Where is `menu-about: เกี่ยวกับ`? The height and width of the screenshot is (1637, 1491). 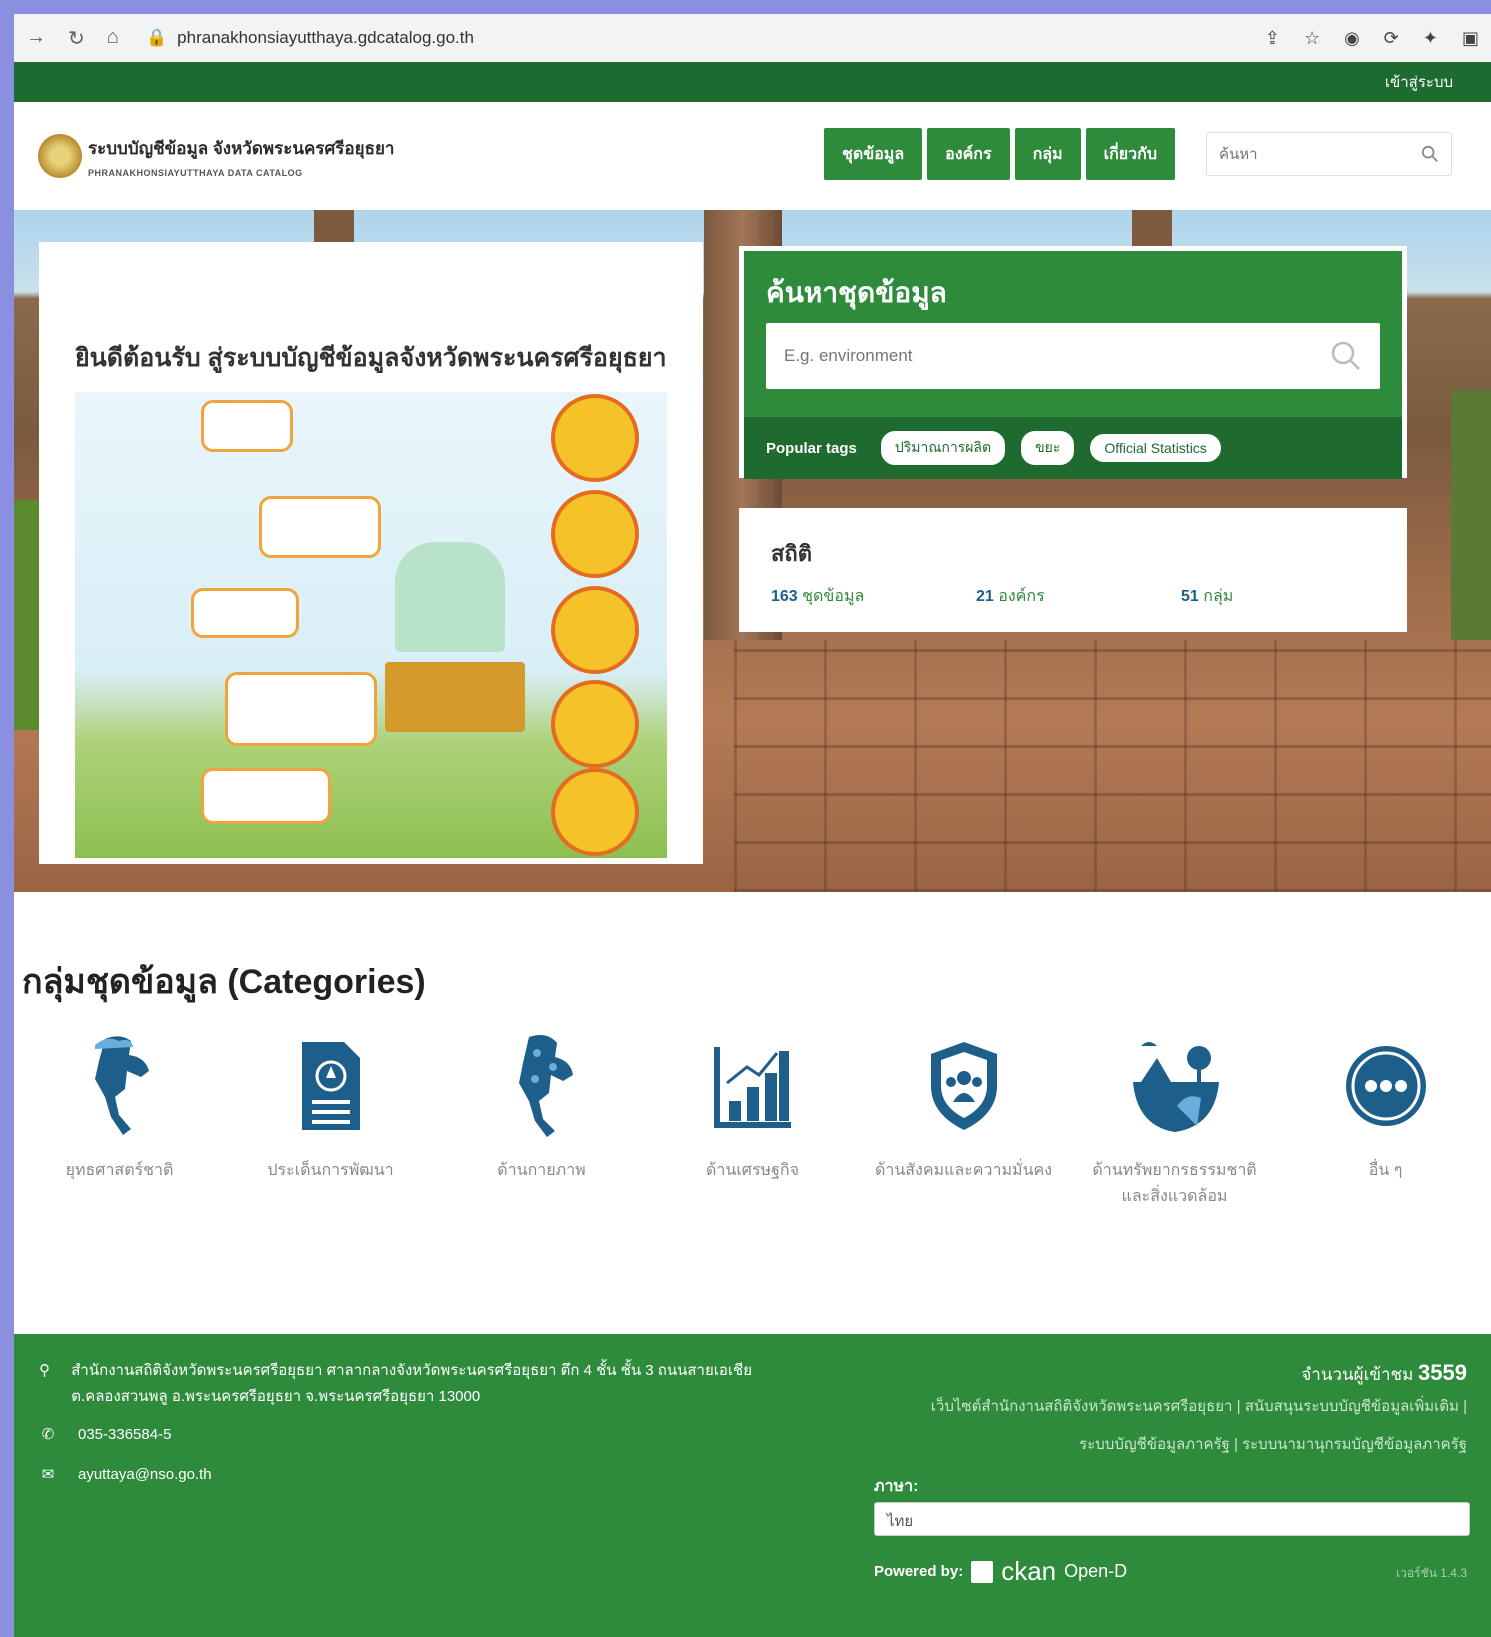
menu-about: เกี่ยวกับ is located at coordinates (1130, 154).